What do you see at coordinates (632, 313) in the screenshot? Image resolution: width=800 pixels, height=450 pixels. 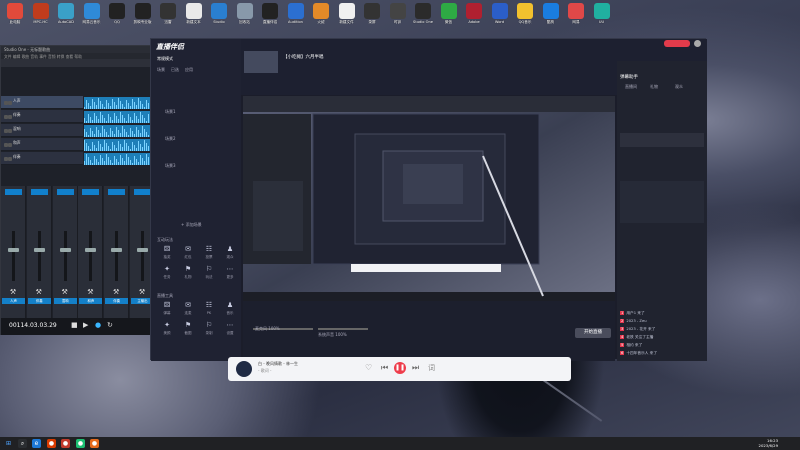 I see `chat-message: 1 用户1 来了` at bounding box center [632, 313].